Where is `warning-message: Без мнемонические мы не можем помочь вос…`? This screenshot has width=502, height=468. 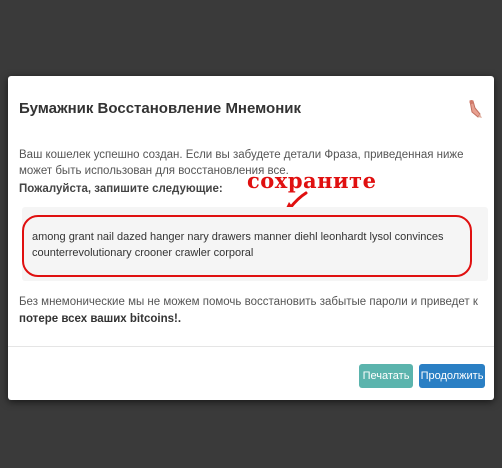
warning-message: Без мнемонические мы не можем помочь вос… is located at coordinates (251, 311).